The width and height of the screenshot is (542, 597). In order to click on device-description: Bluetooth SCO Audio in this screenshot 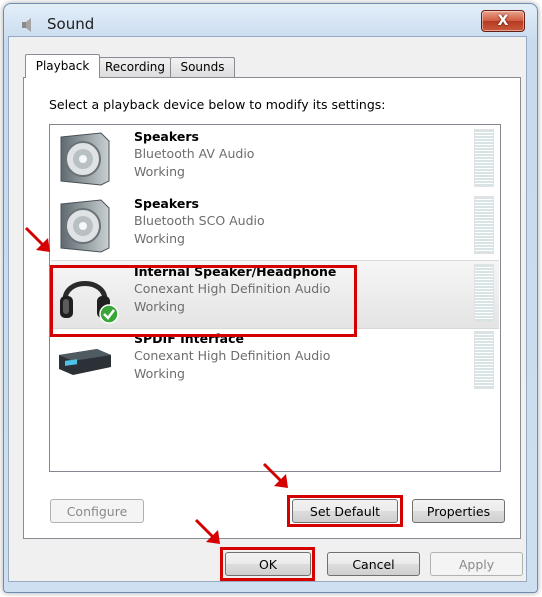, I will do `click(199, 220)`.